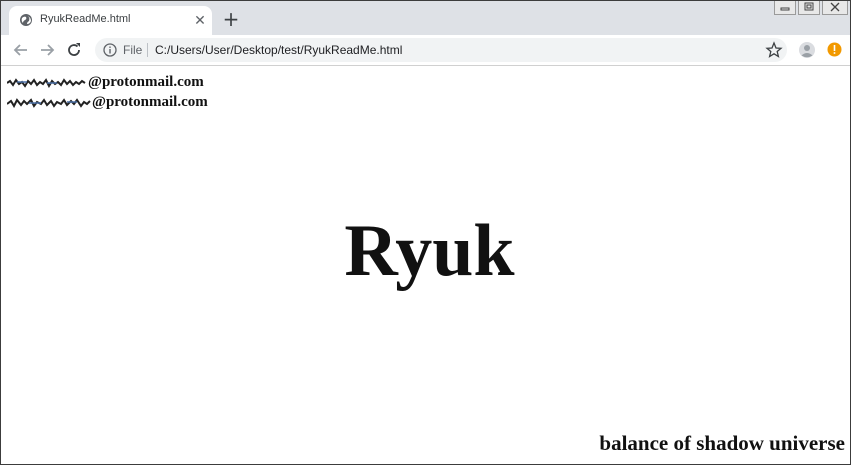  I want to click on tab-title: RyukReadMe.html, so click(85, 19).